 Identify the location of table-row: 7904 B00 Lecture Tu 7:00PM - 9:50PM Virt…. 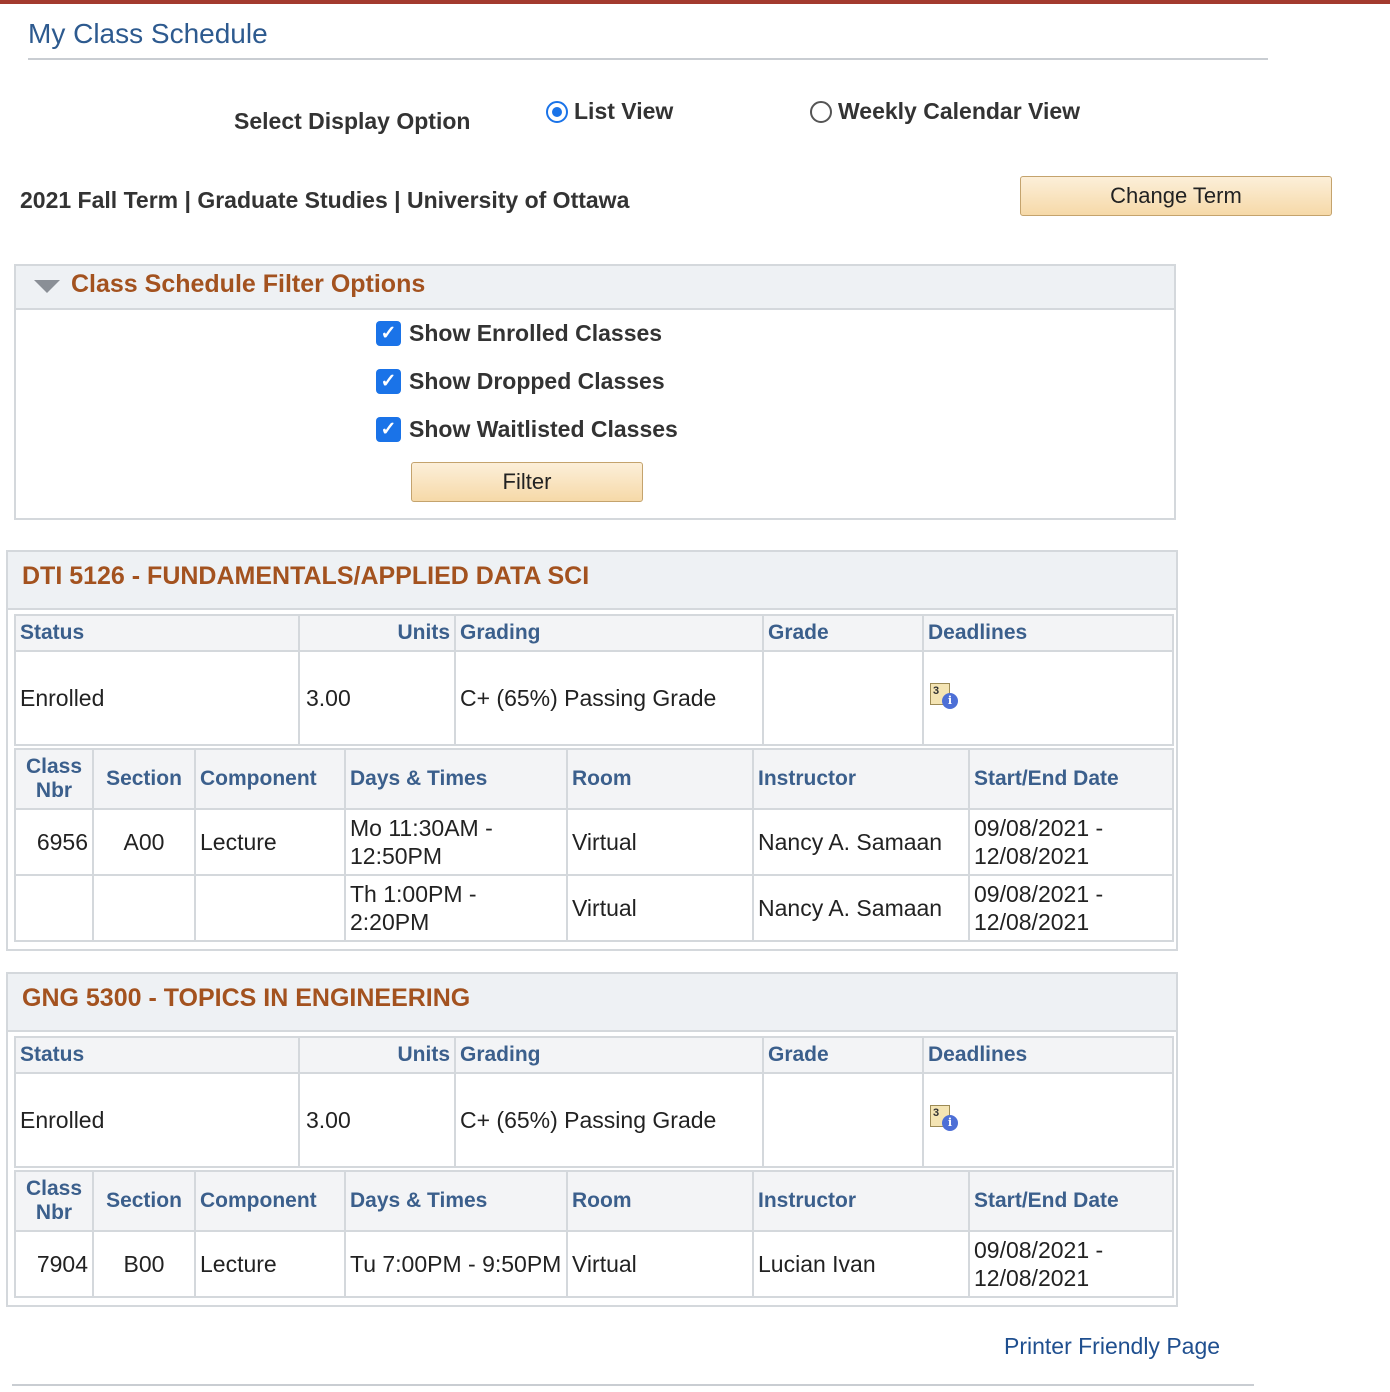
(594, 1264).